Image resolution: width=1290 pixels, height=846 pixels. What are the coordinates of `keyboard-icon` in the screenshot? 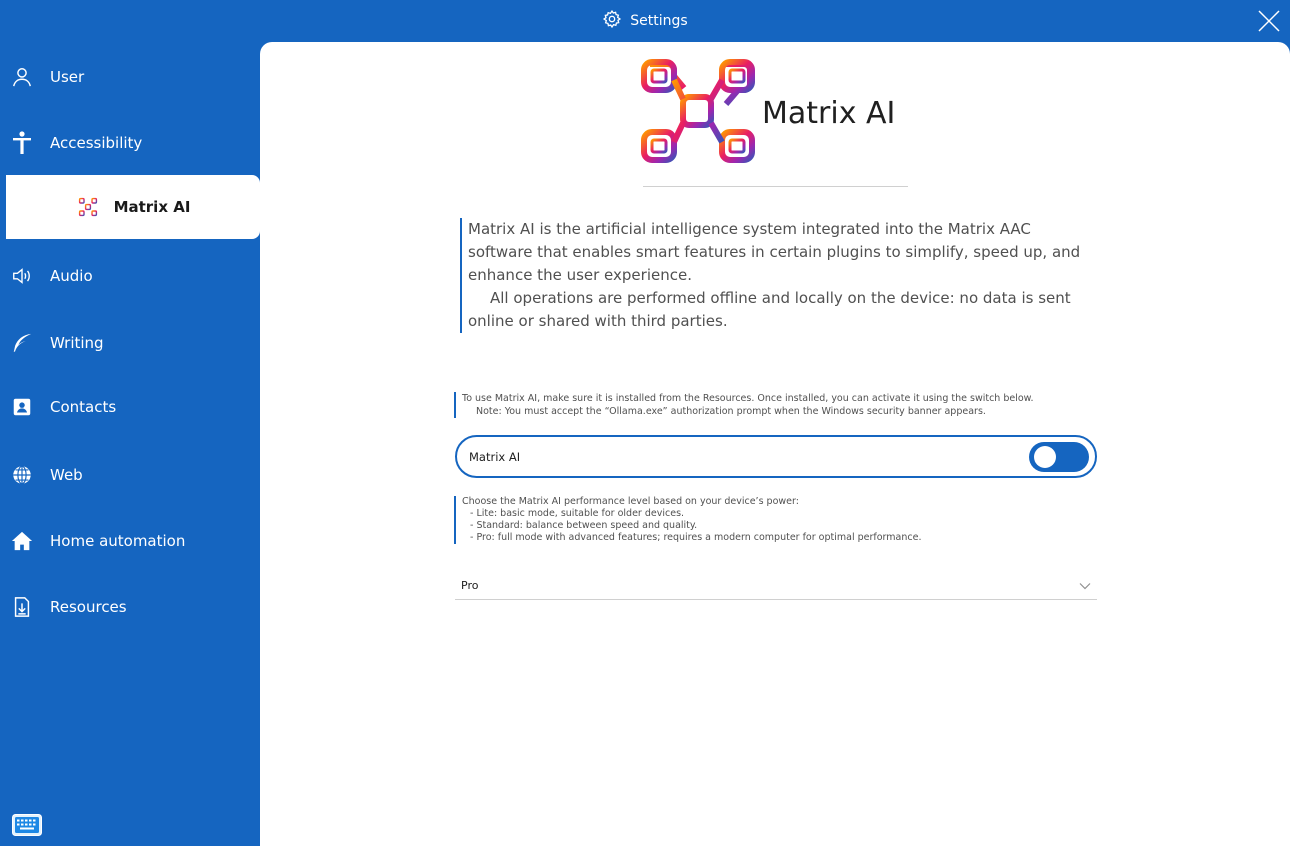 It's located at (27, 825).